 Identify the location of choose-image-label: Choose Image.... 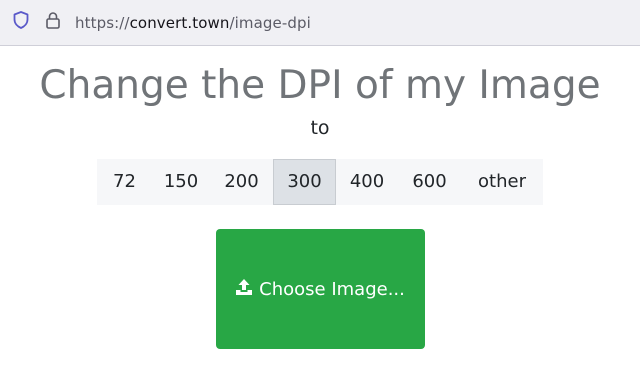
(332, 289).